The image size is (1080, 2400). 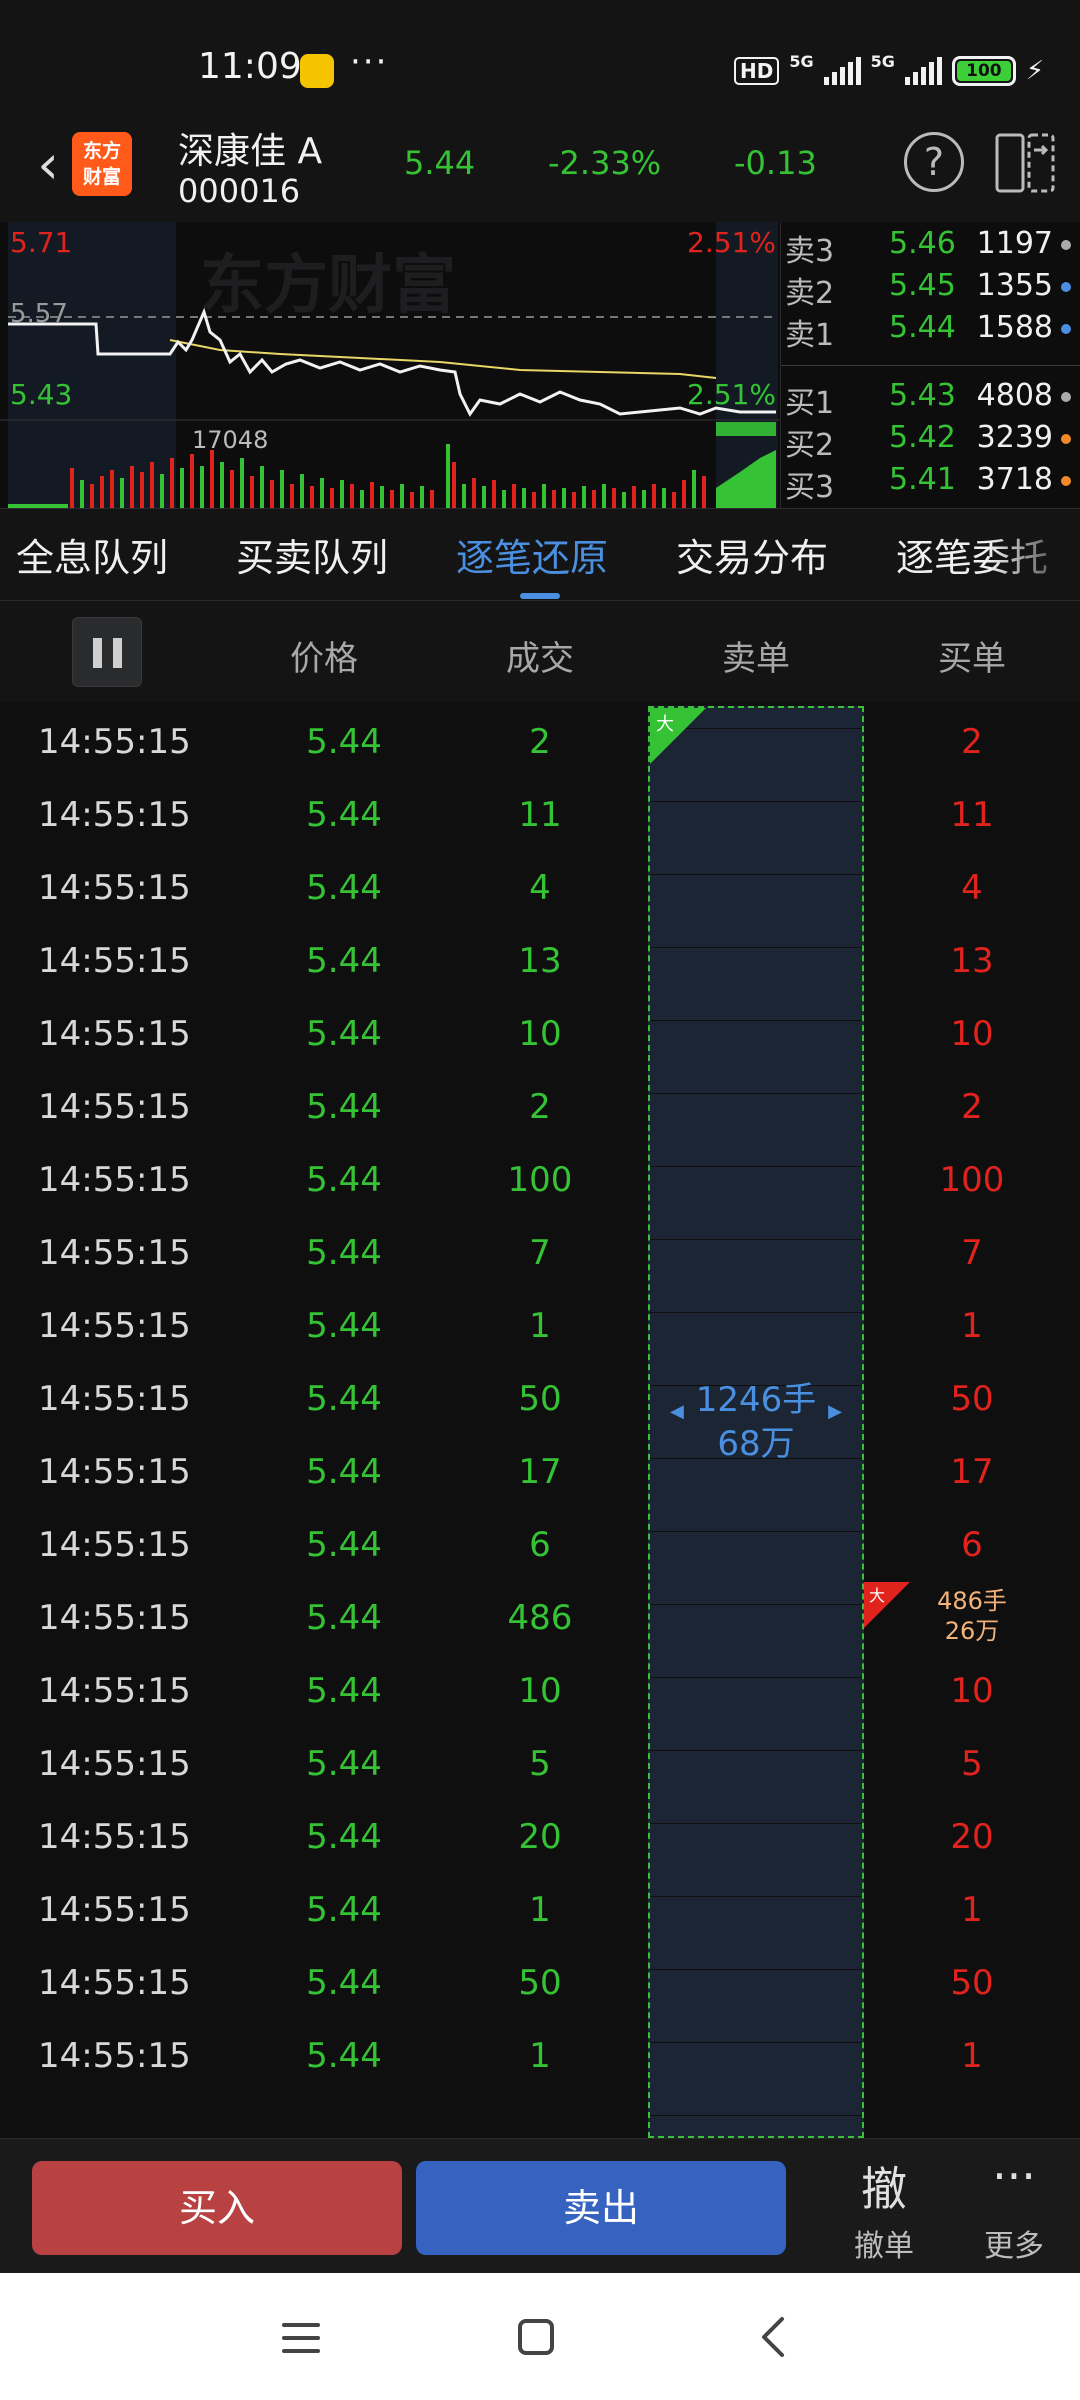 I want to click on row-buy: 10, so click(x=972, y=1034).